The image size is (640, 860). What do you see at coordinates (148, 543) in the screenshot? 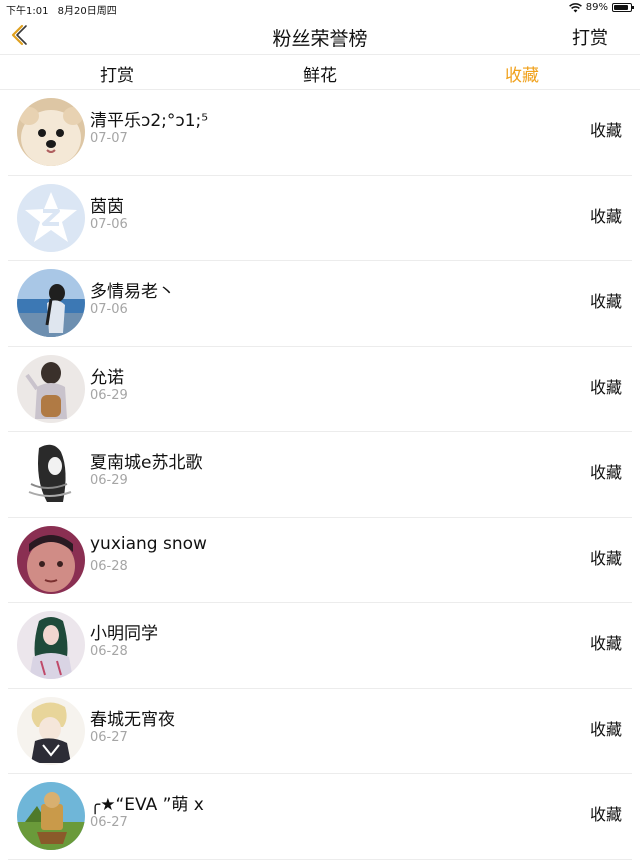
I see `user-name: yuxiang snow` at bounding box center [148, 543].